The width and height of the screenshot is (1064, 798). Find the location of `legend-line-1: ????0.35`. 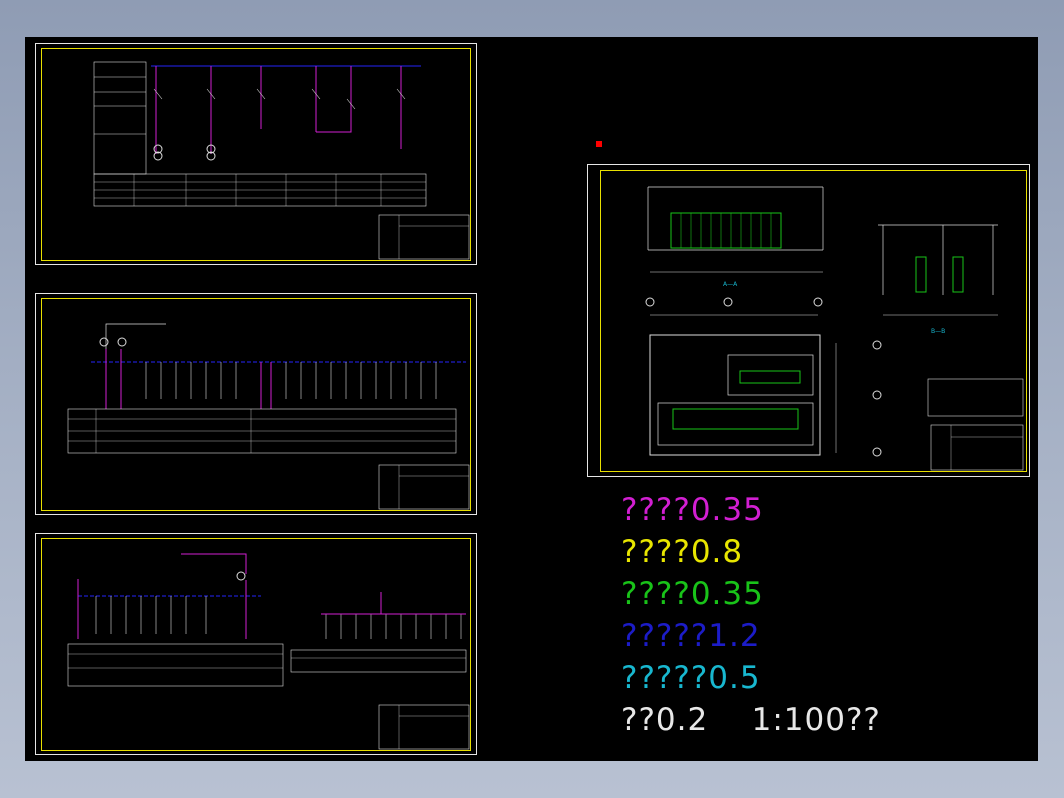

legend-line-1: ????0.35 is located at coordinates (692, 510).